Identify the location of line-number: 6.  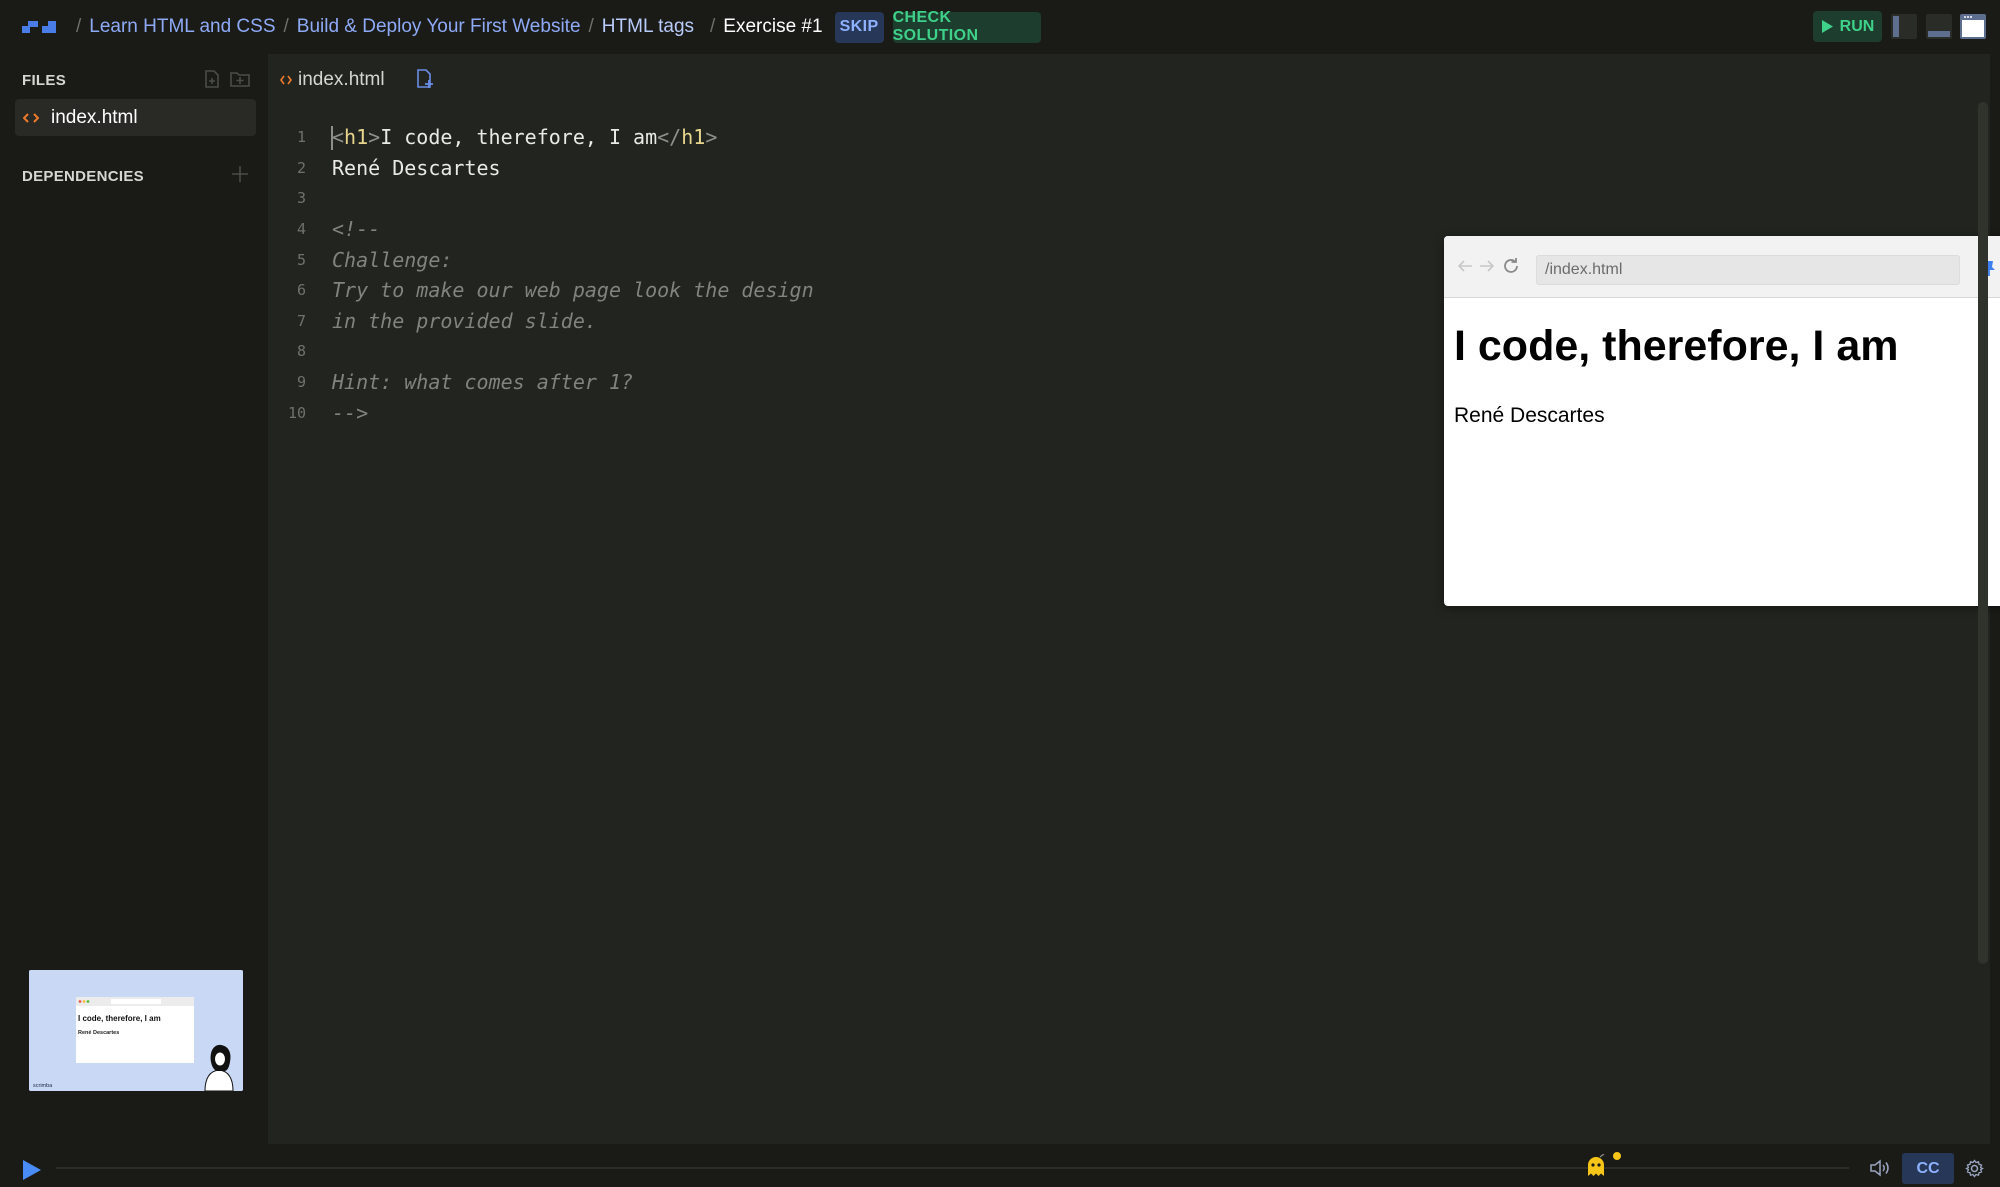
(301, 290).